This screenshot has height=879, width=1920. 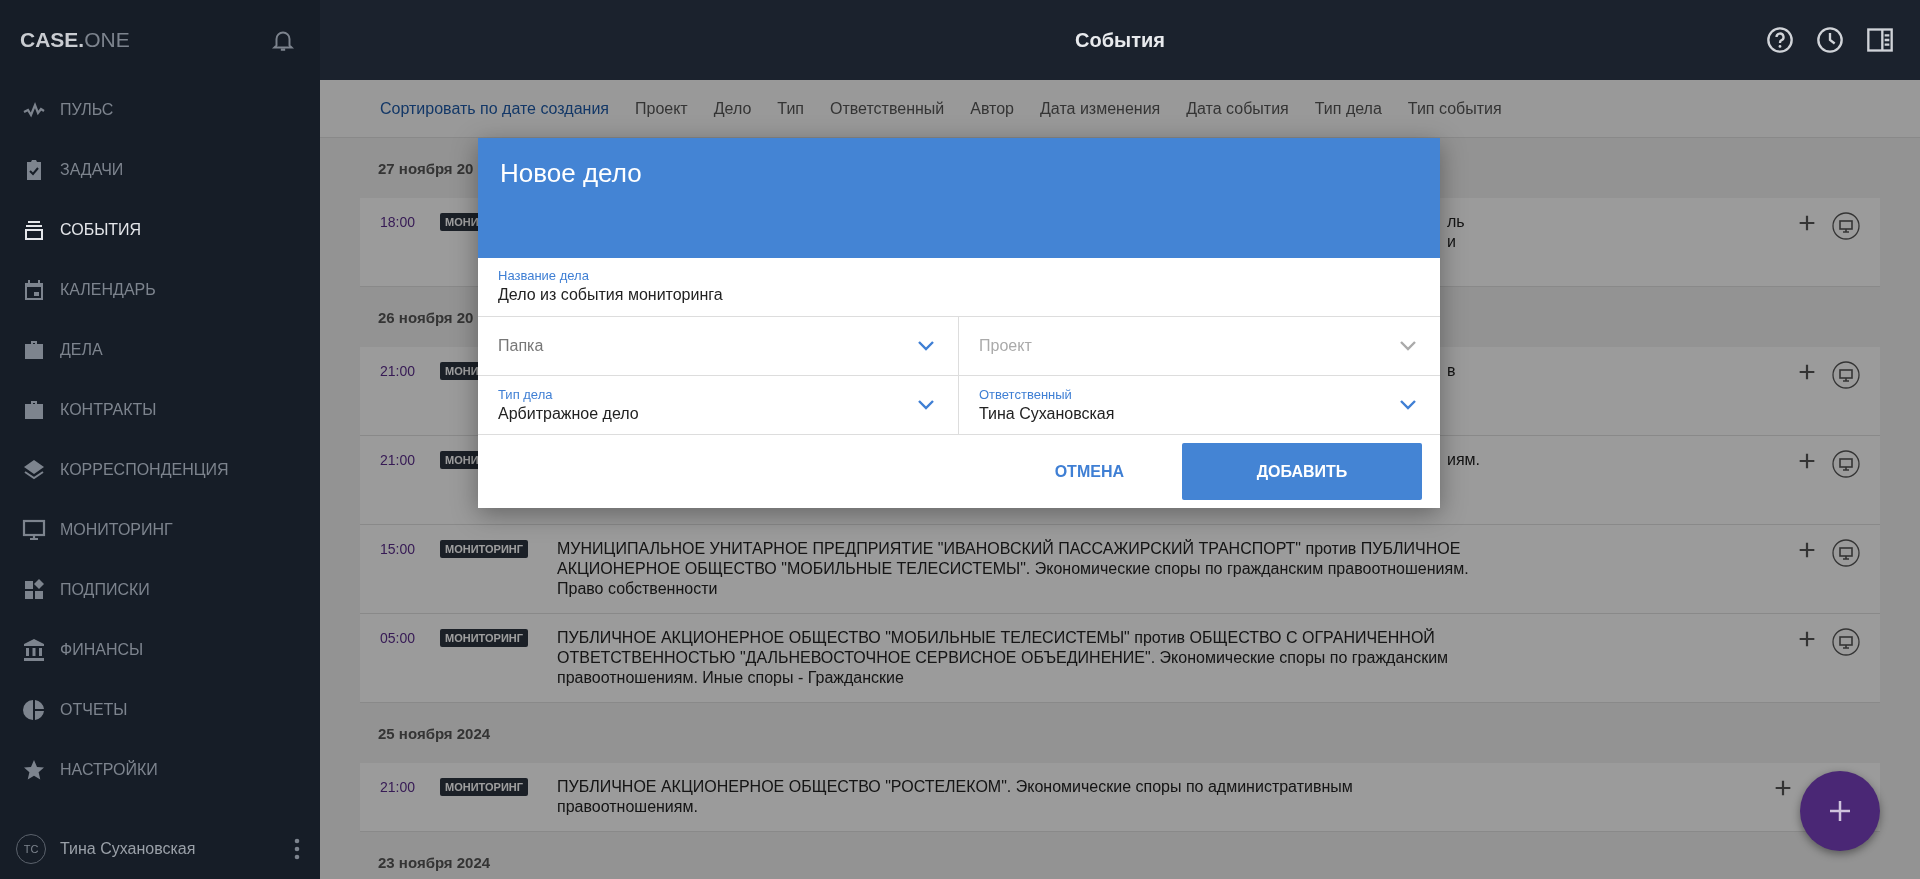 What do you see at coordinates (1464, 460) in the screenshot?
I see `event-description: иям.` at bounding box center [1464, 460].